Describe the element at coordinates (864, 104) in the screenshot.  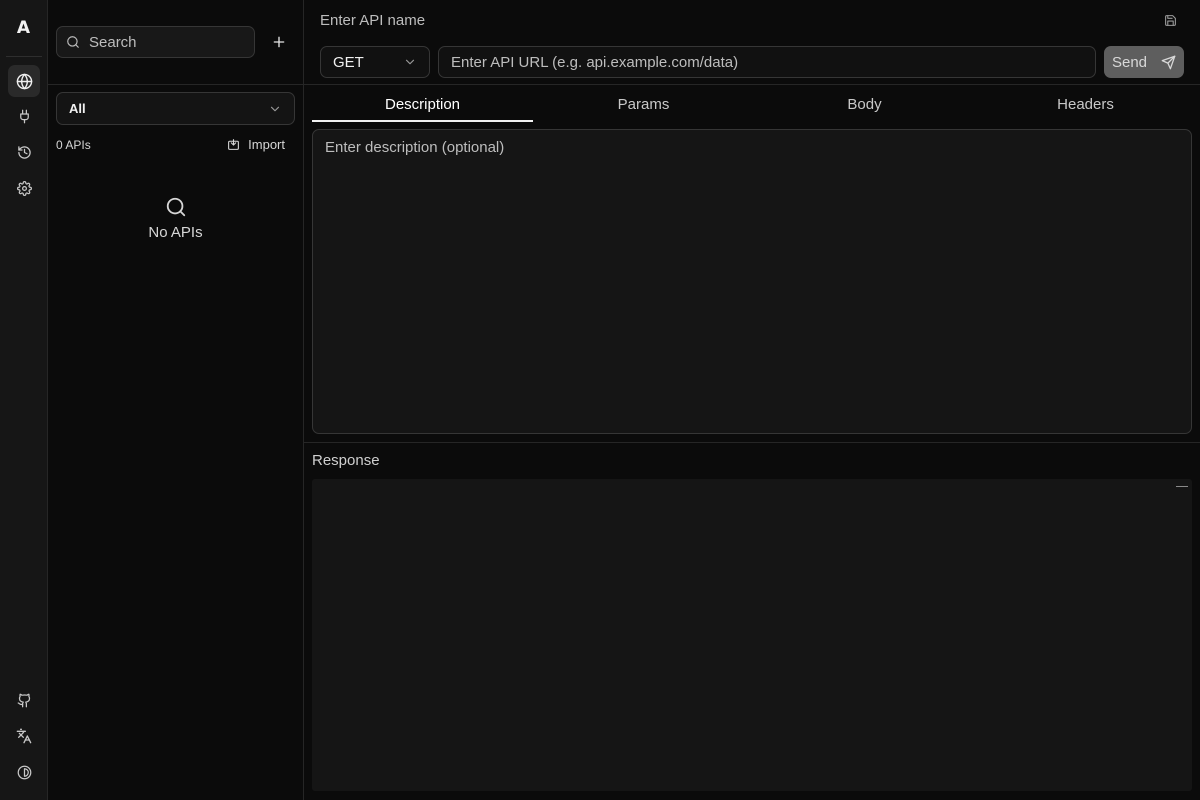
I see `tab-body: Body` at that location.